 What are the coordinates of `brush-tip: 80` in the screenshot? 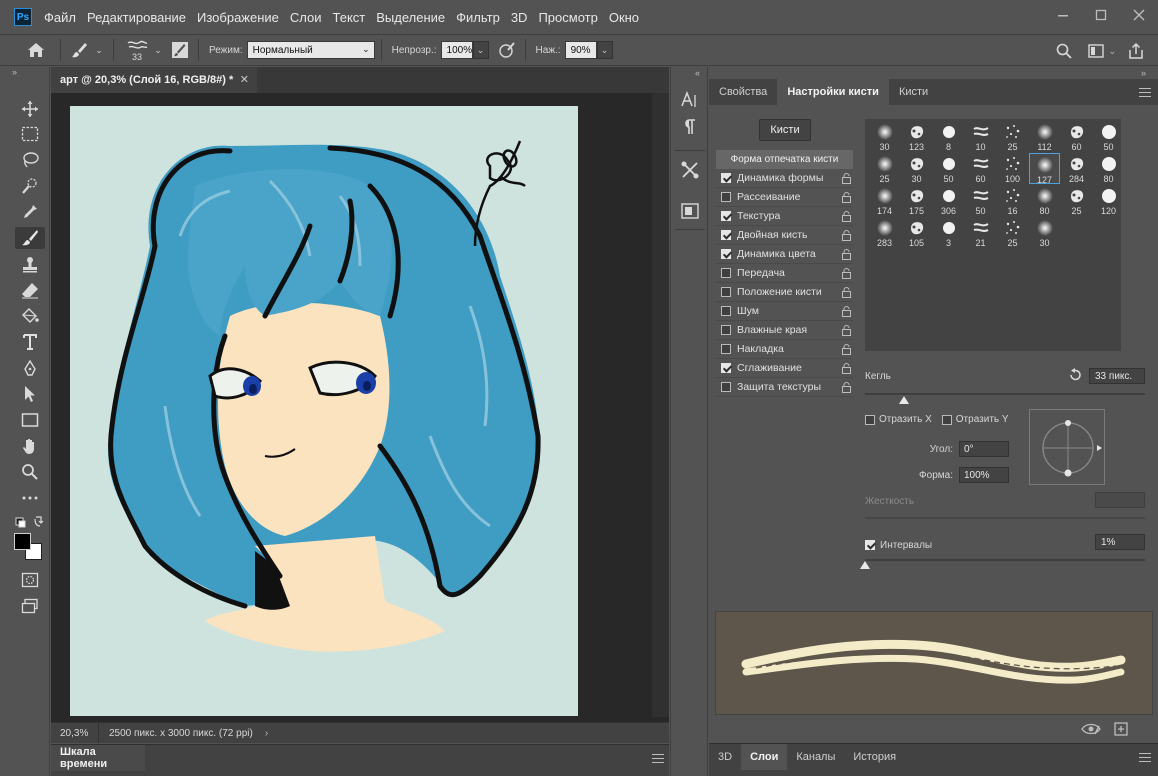 It's located at (1044, 200).